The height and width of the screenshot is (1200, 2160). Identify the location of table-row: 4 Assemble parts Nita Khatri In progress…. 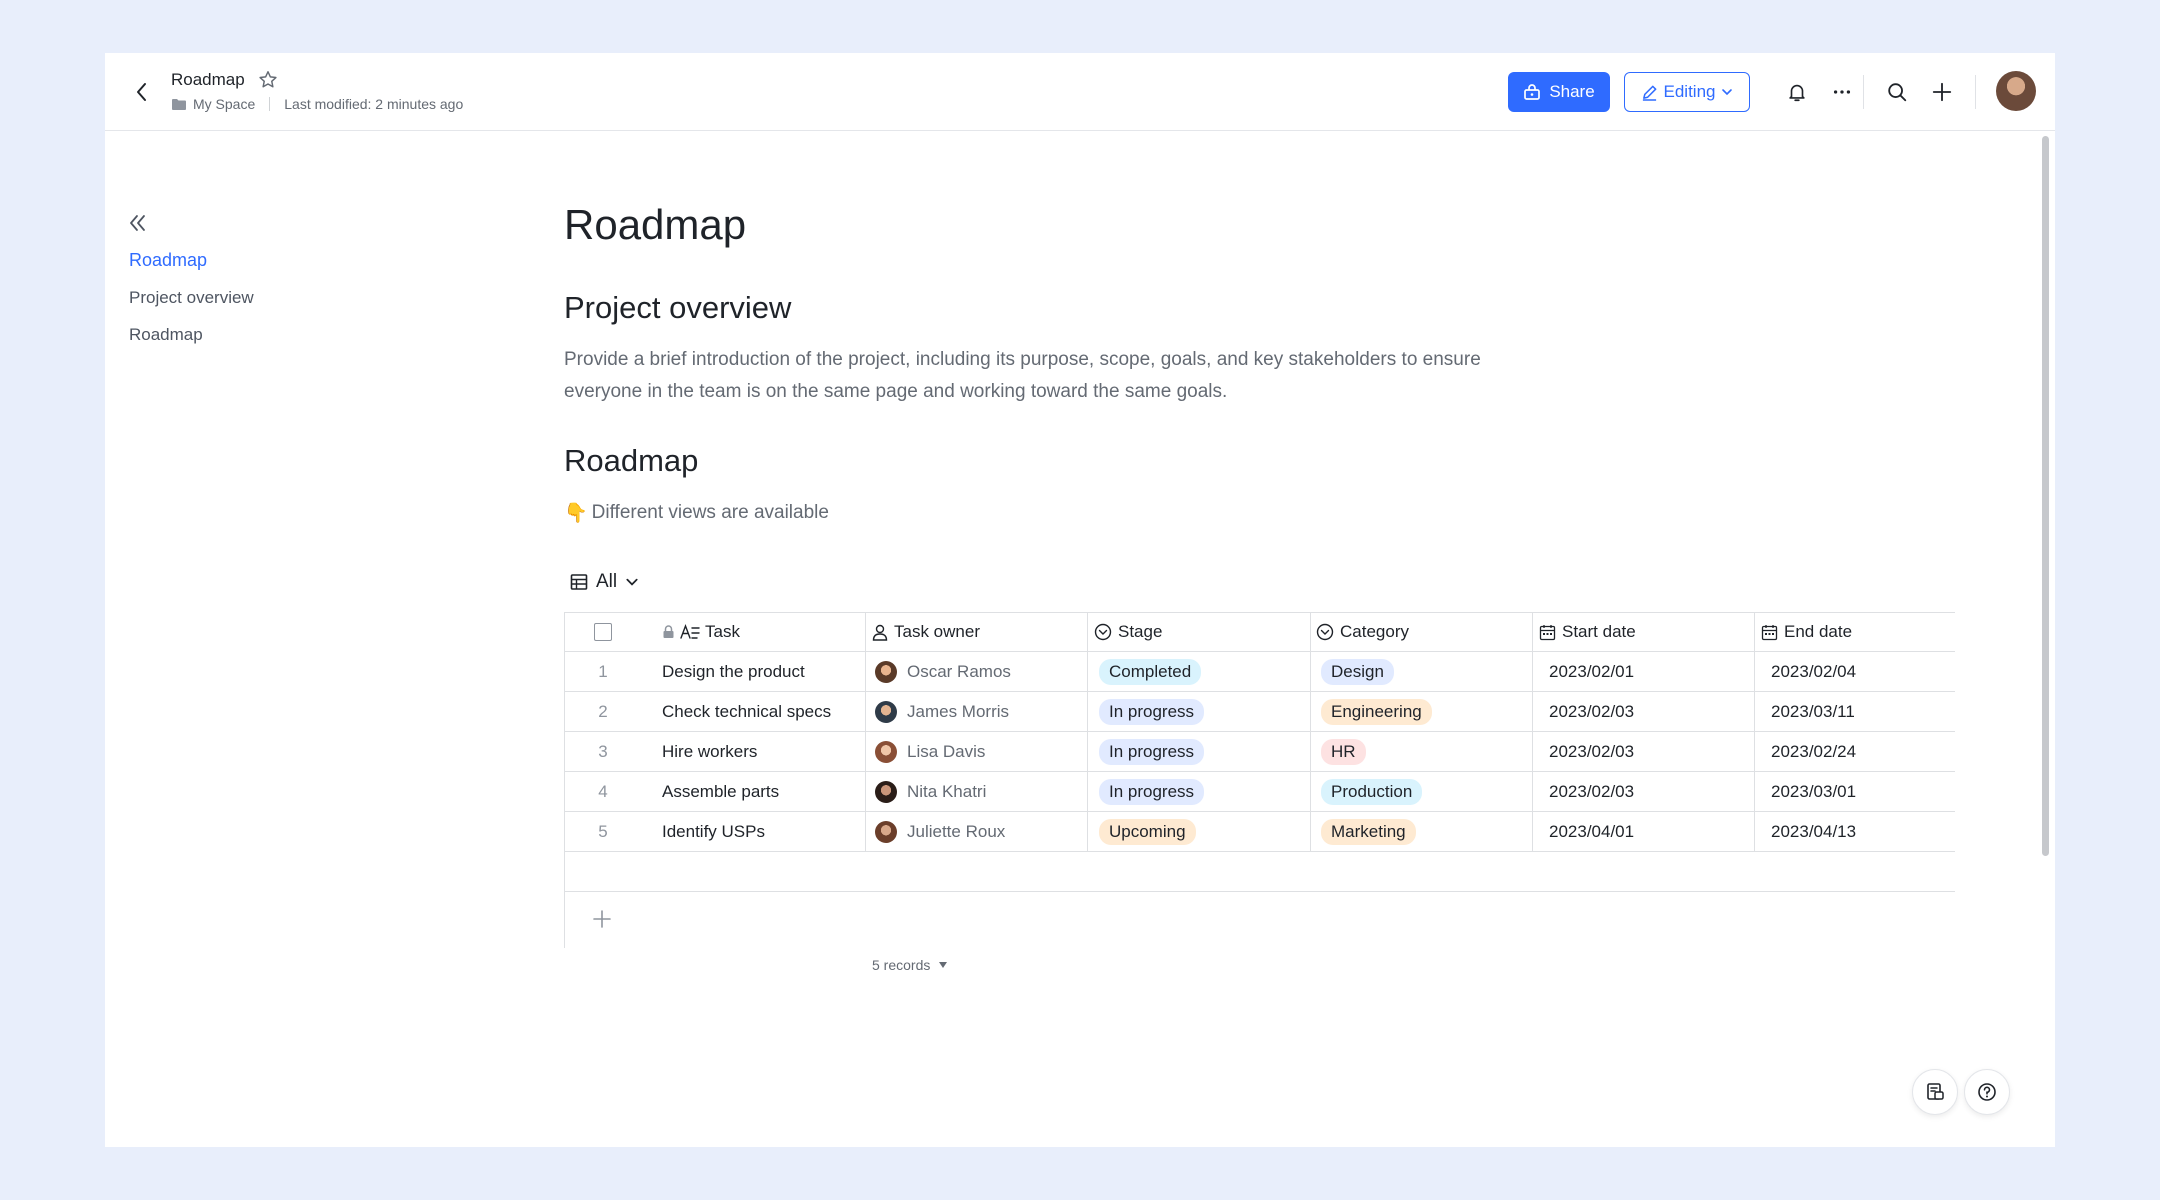
(1259, 792).